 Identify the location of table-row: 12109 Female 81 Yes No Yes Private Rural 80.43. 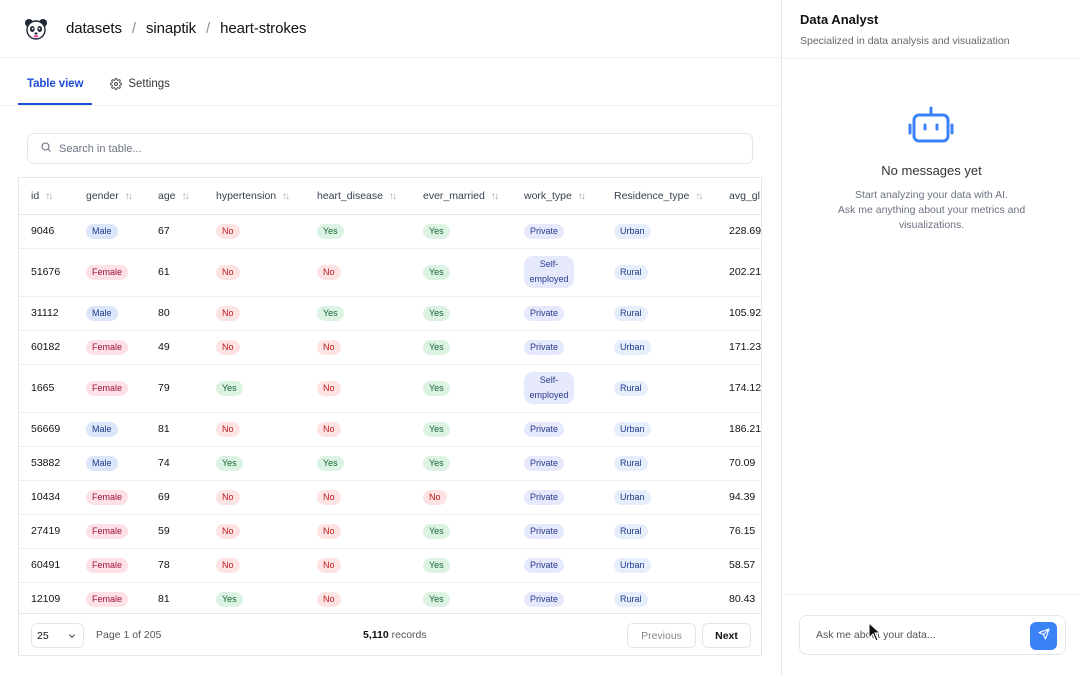
(390, 597).